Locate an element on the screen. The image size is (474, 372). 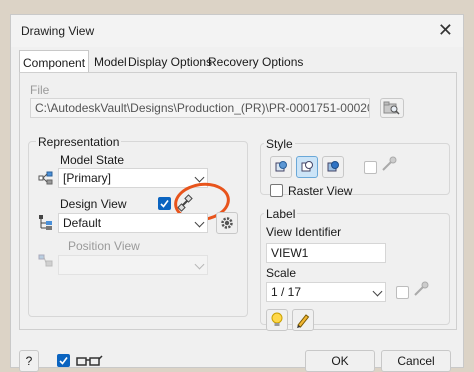
hidden-line-removed-icon is located at coordinates (307, 166).